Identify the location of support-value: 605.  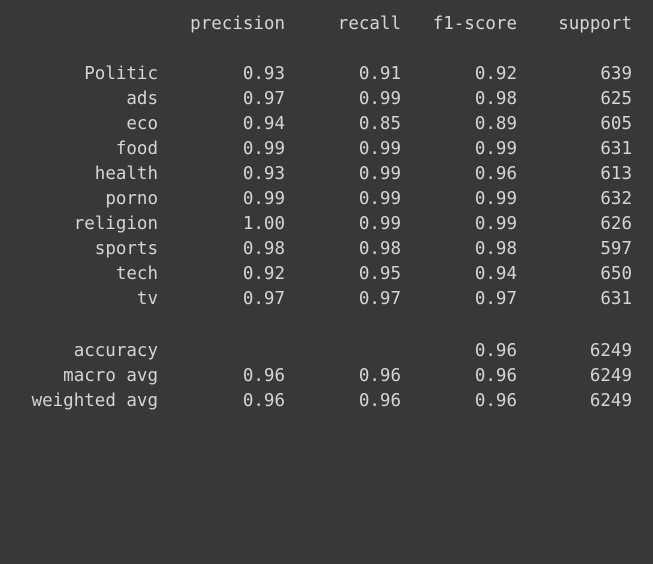
(616, 124).